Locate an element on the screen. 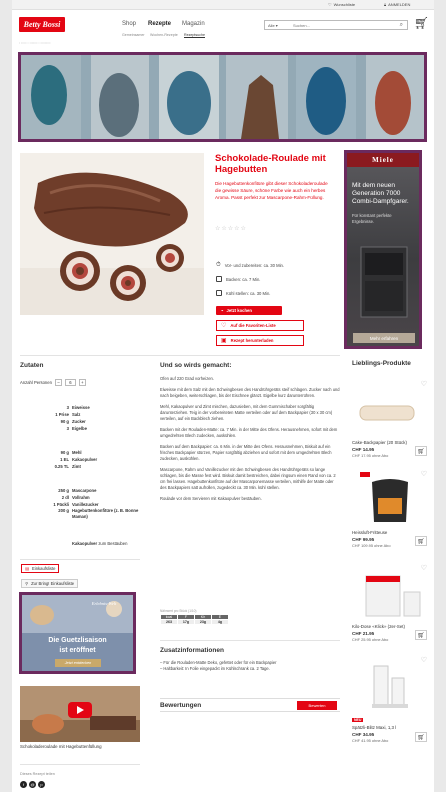 Image resolution: width=446 pixels, height=792 pixels. nutrition-value: 4g is located at coordinates (220, 622).